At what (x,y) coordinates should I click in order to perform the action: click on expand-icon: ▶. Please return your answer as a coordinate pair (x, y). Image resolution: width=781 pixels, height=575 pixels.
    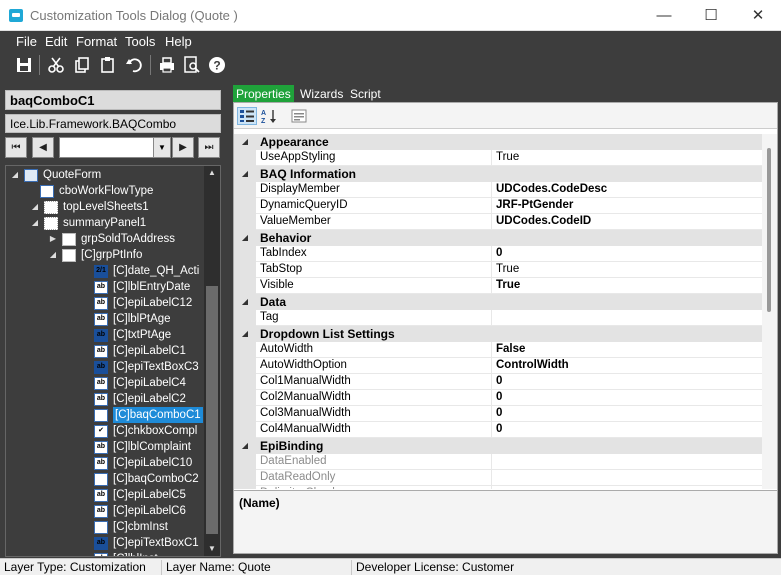
    Looking at the image, I should click on (53, 239).